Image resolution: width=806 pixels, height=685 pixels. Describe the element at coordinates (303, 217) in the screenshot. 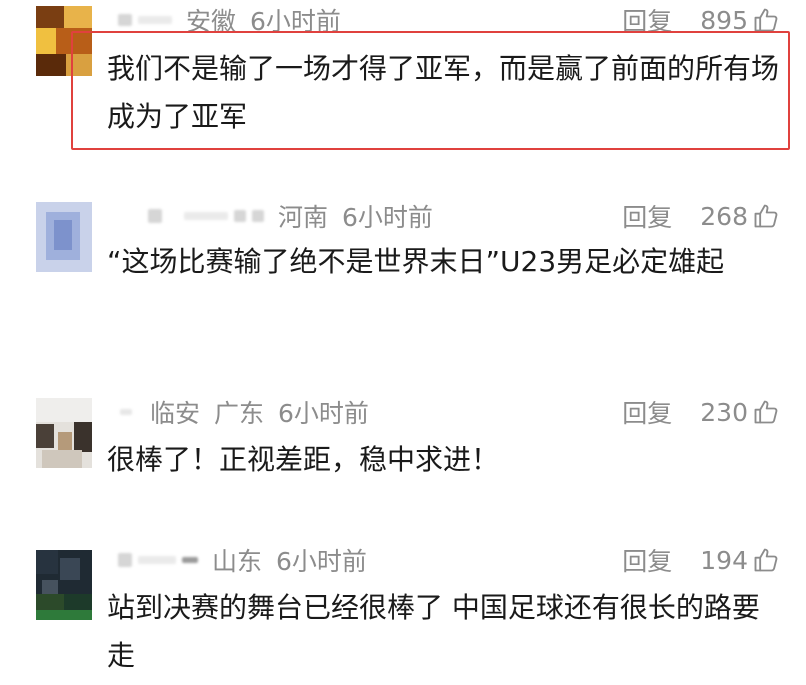

I see `location: 河南` at that location.